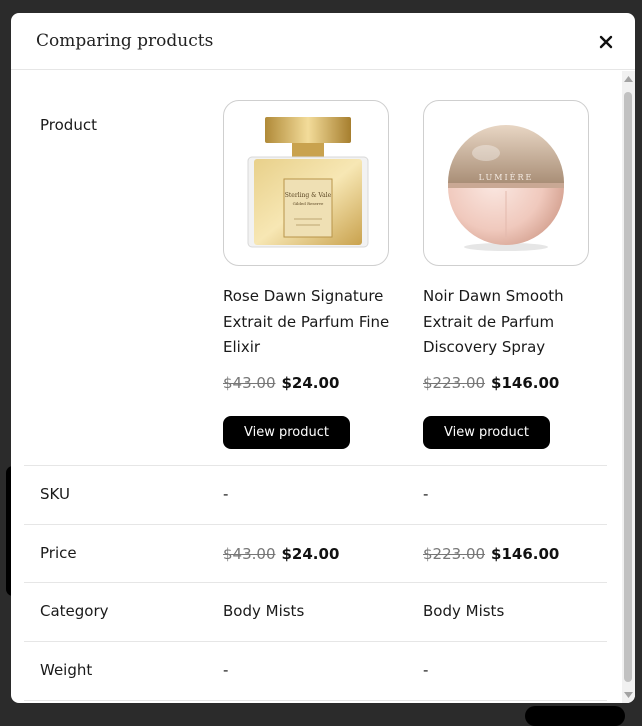 This screenshot has height=726, width=642. Describe the element at coordinates (426, 494) in the screenshot. I see `sku-value-2: -` at that location.